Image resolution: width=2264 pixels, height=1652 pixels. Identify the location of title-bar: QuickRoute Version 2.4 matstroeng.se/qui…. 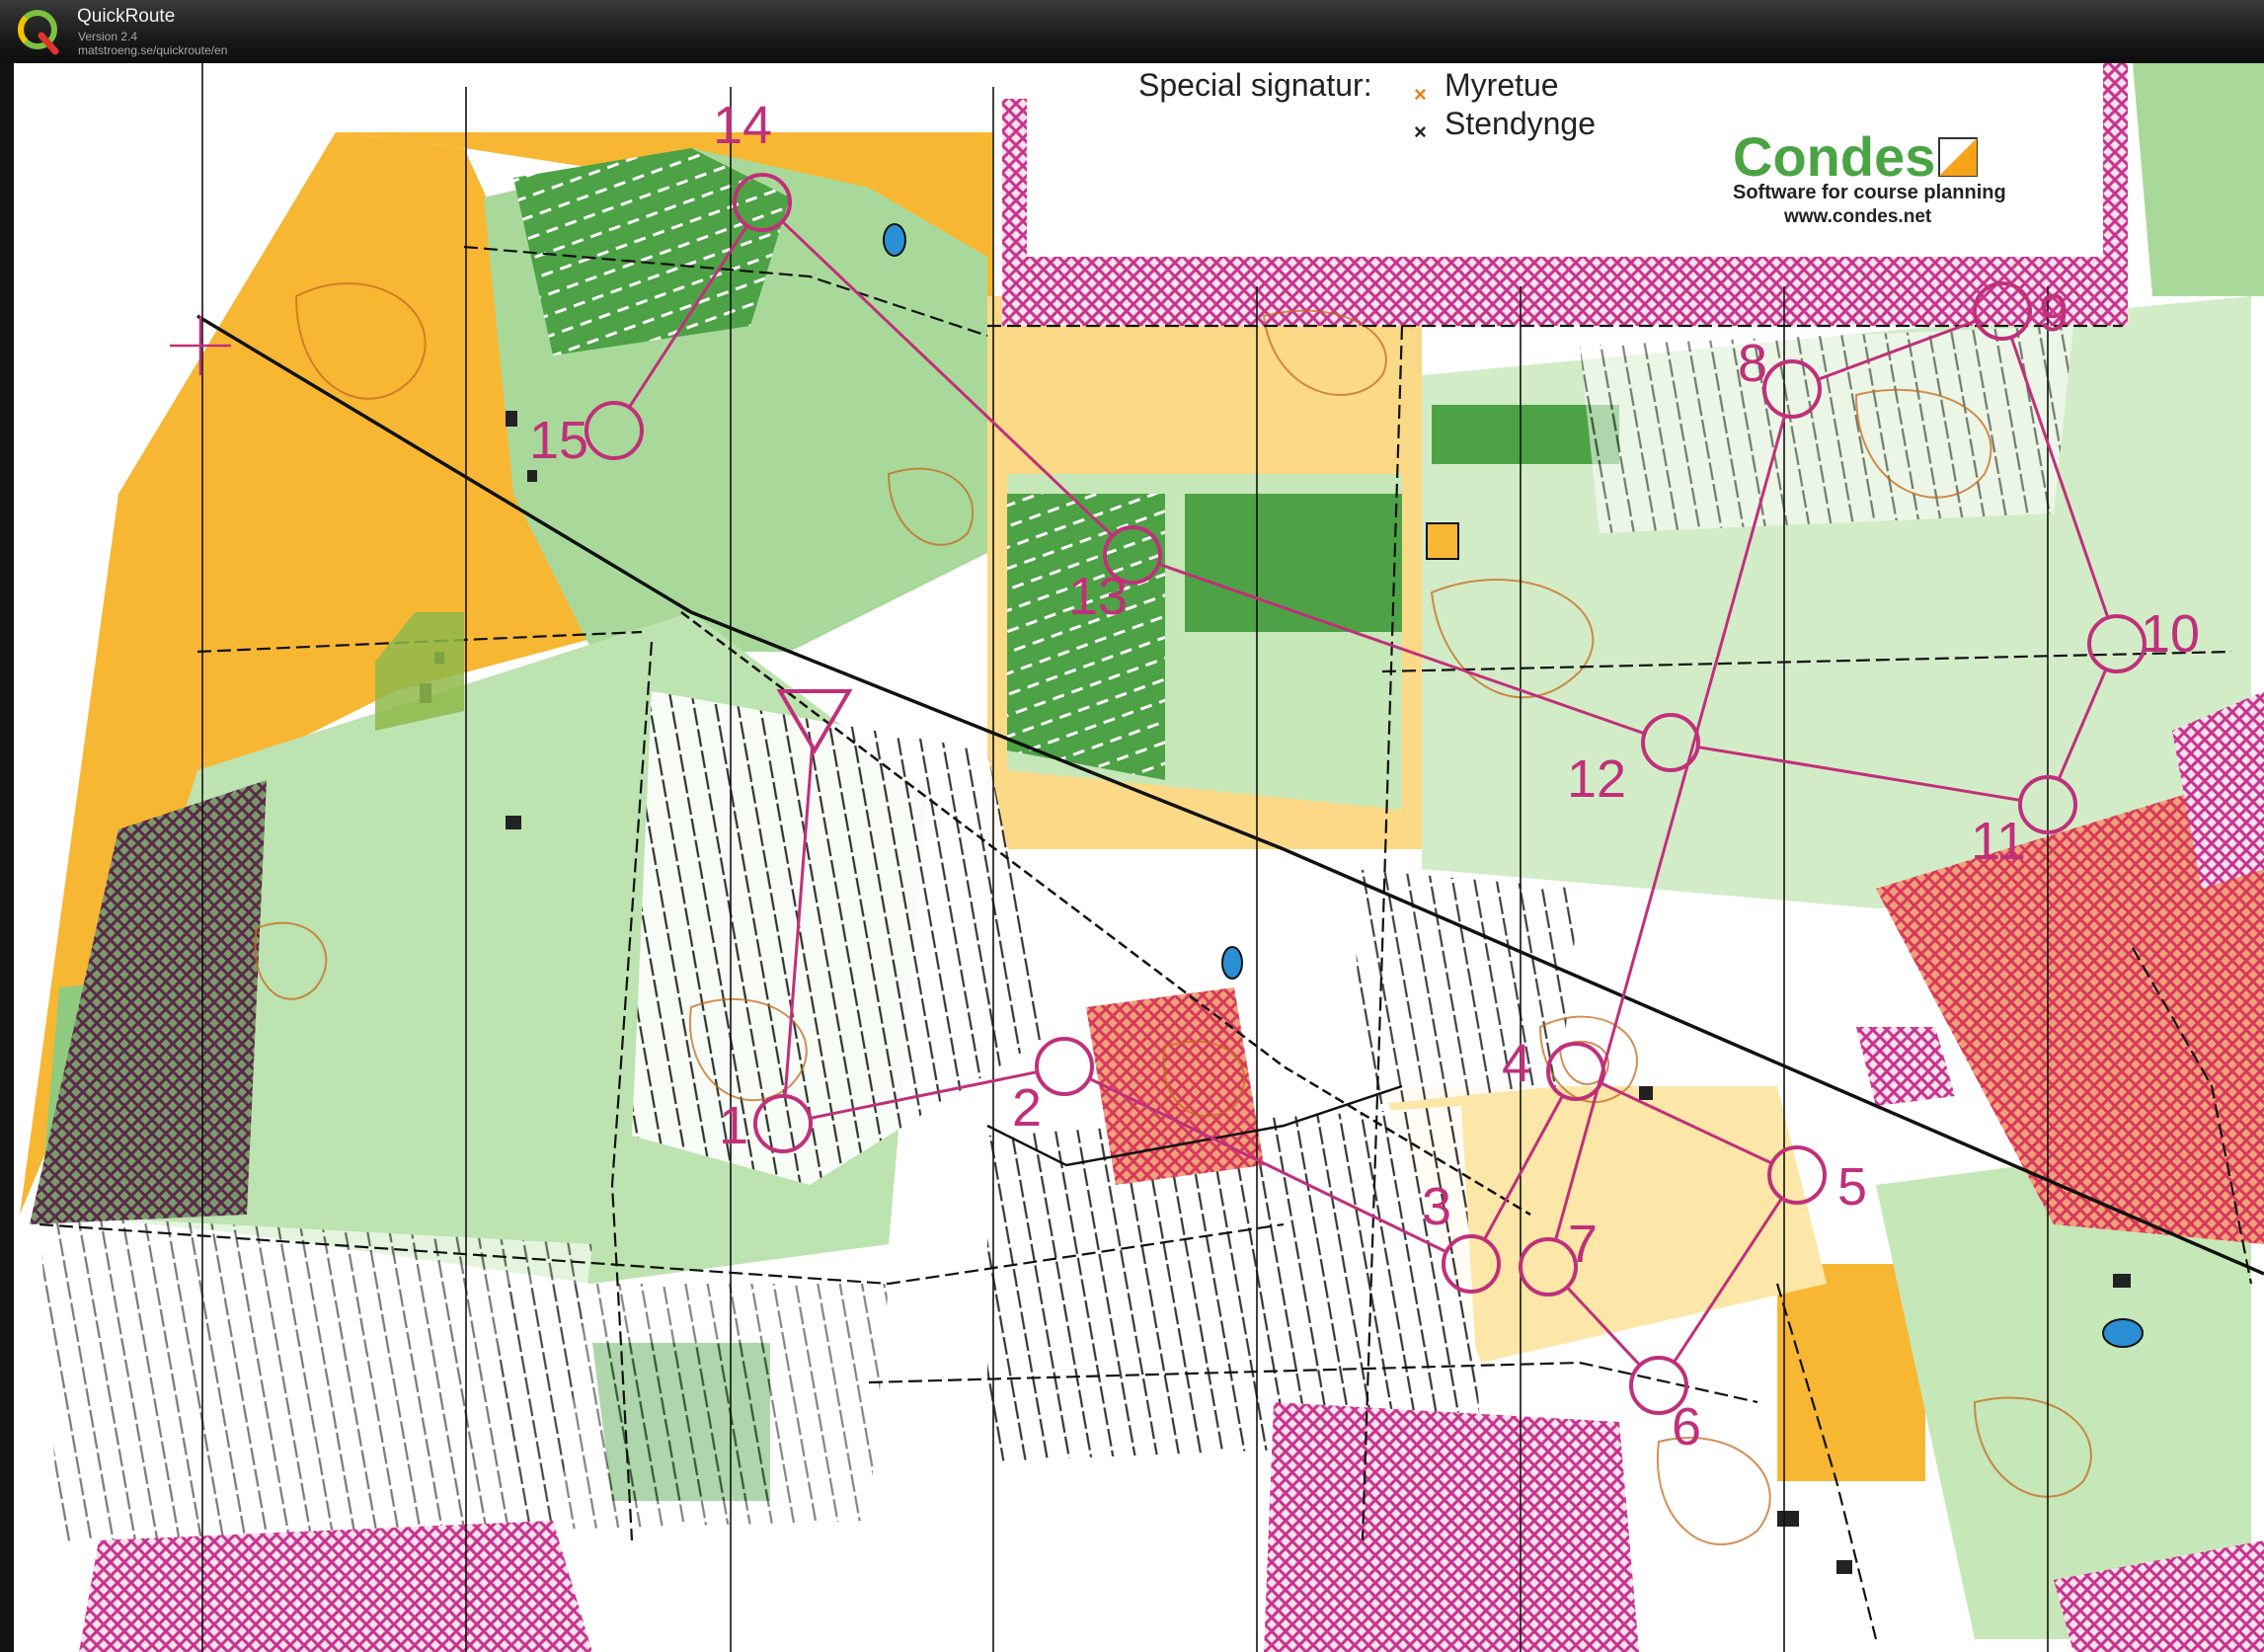
(1132, 31).